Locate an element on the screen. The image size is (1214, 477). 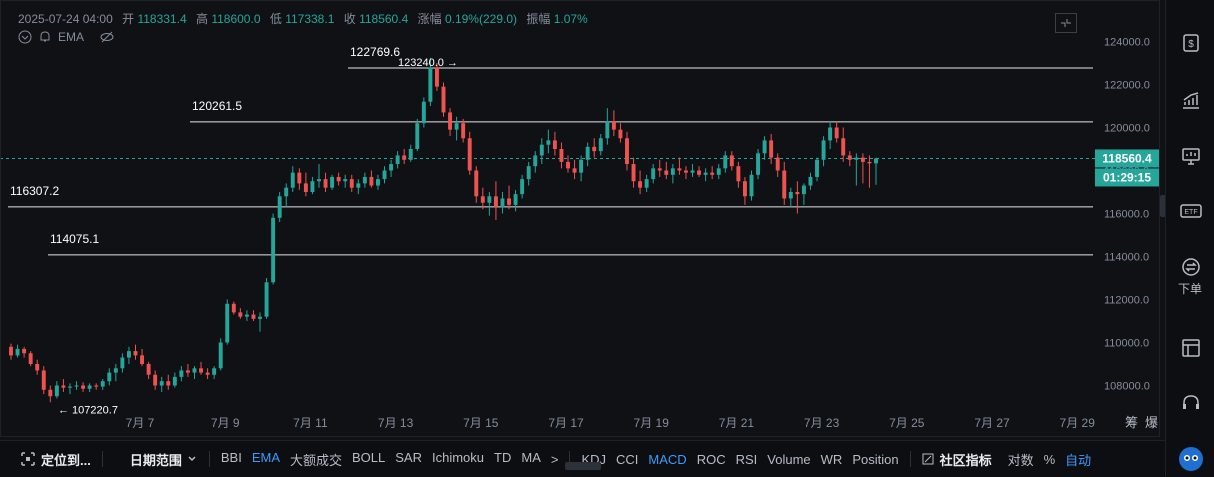
chart-trend-icon is located at coordinates (1191, 101).